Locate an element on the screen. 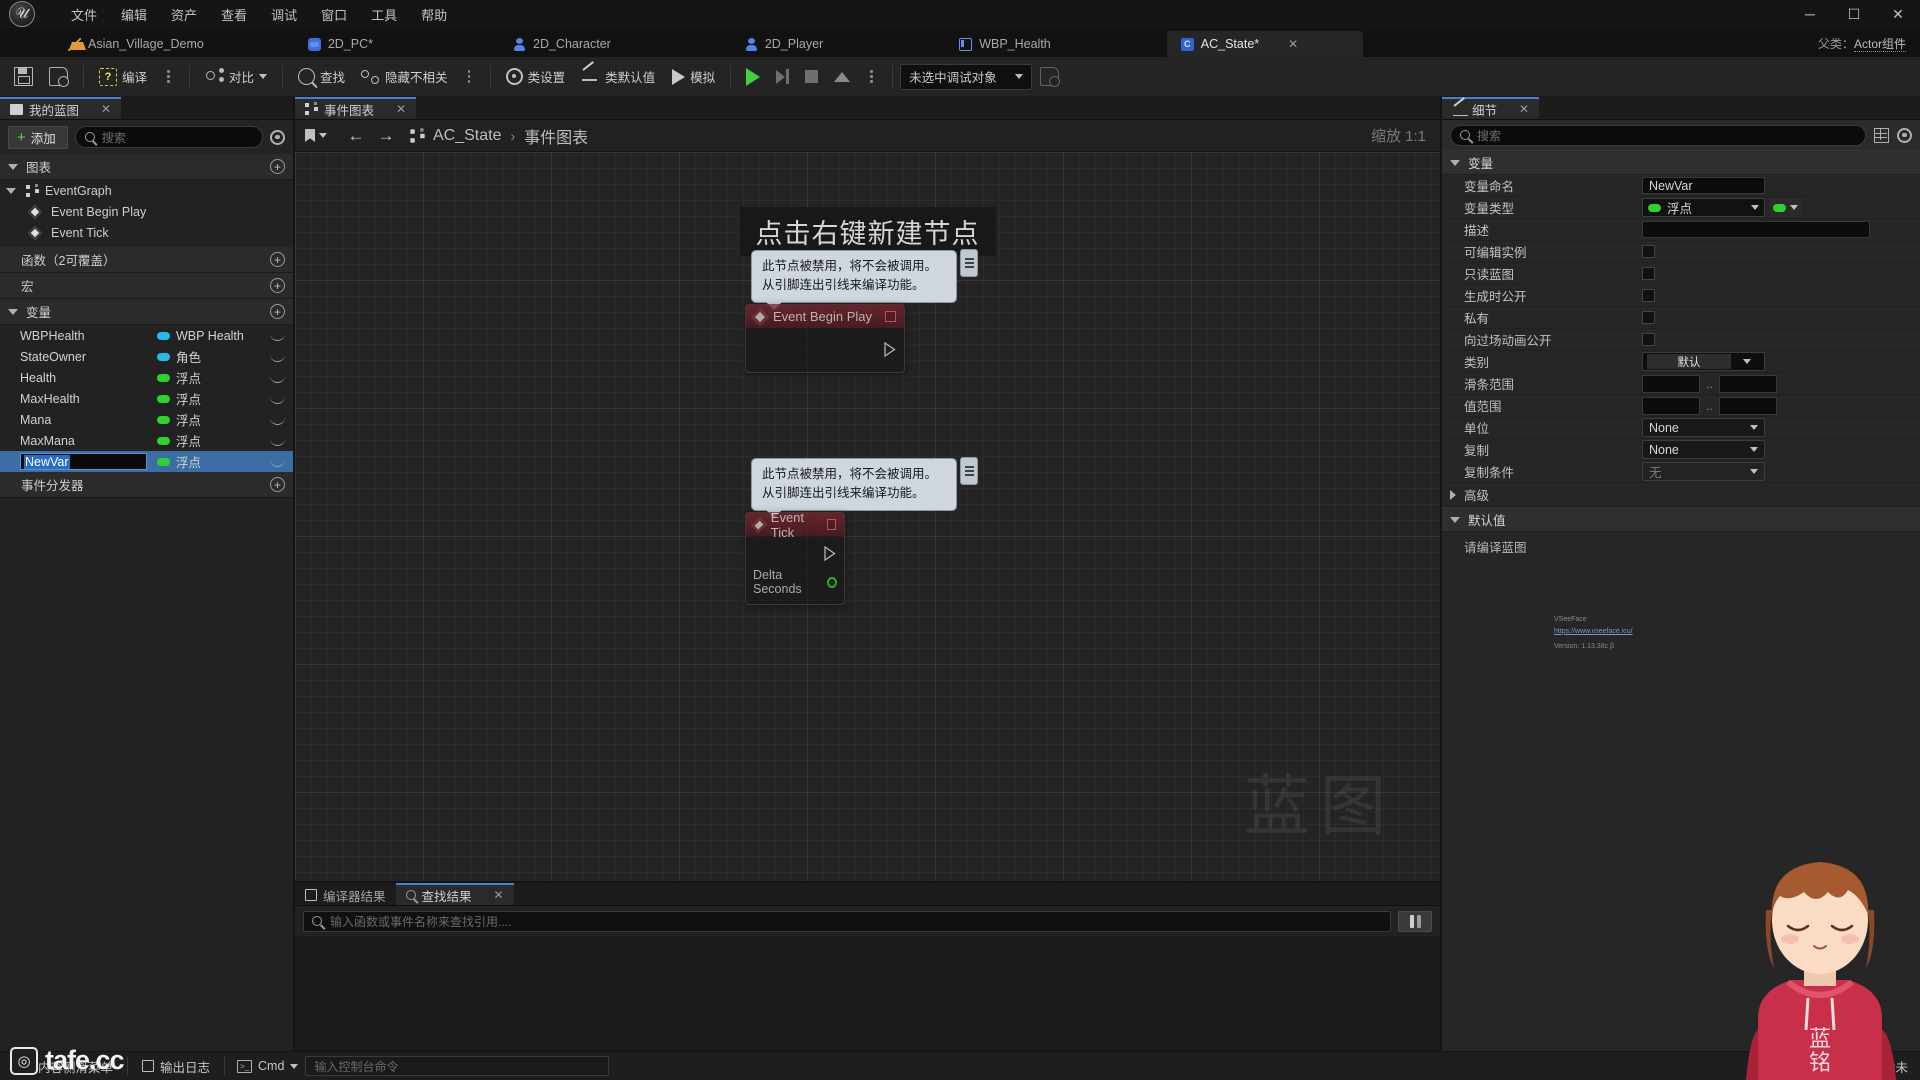  menu-item-tools: 工具 is located at coordinates (384, 14).